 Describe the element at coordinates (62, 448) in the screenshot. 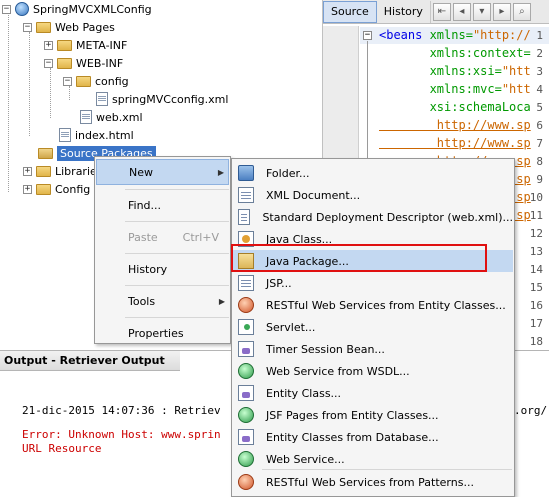

I see `output-line-url: URL Resource` at that location.